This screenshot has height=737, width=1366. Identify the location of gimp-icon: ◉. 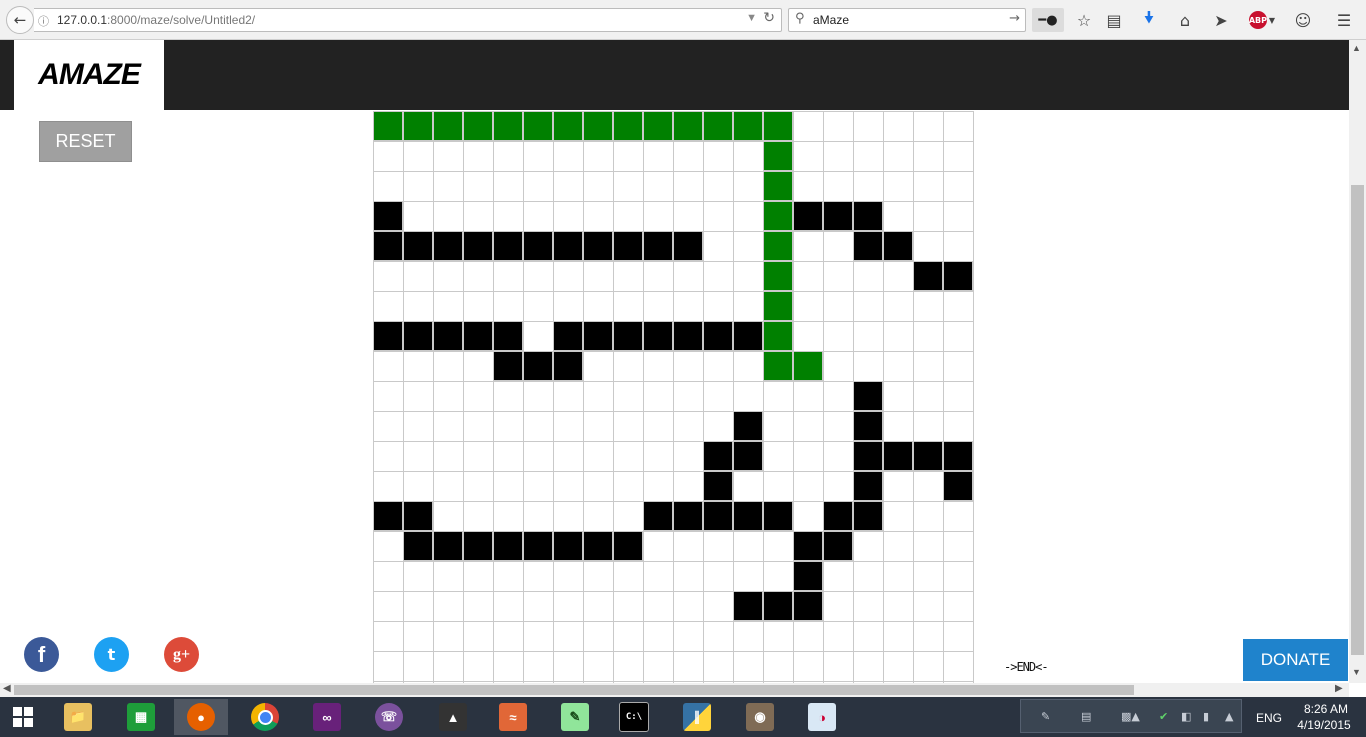
(760, 717).